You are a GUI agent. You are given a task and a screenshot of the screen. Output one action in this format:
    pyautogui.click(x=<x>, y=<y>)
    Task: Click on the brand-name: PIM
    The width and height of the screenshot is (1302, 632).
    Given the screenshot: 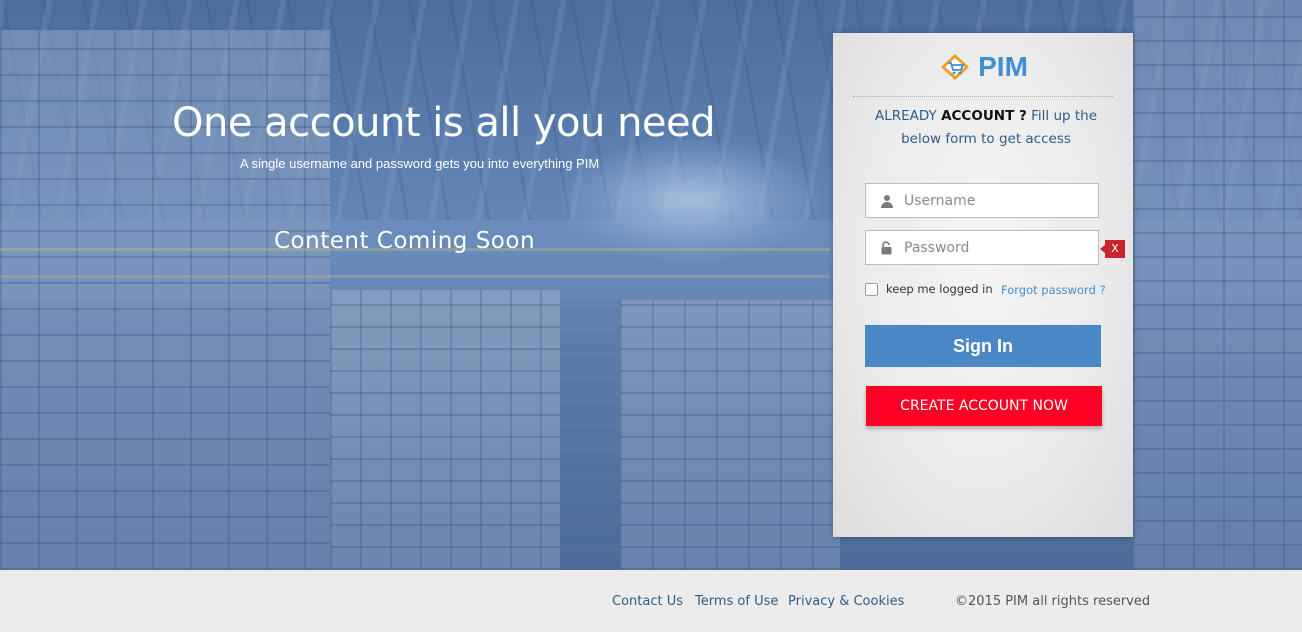 What is the action you would take?
    pyautogui.click(x=1003, y=66)
    